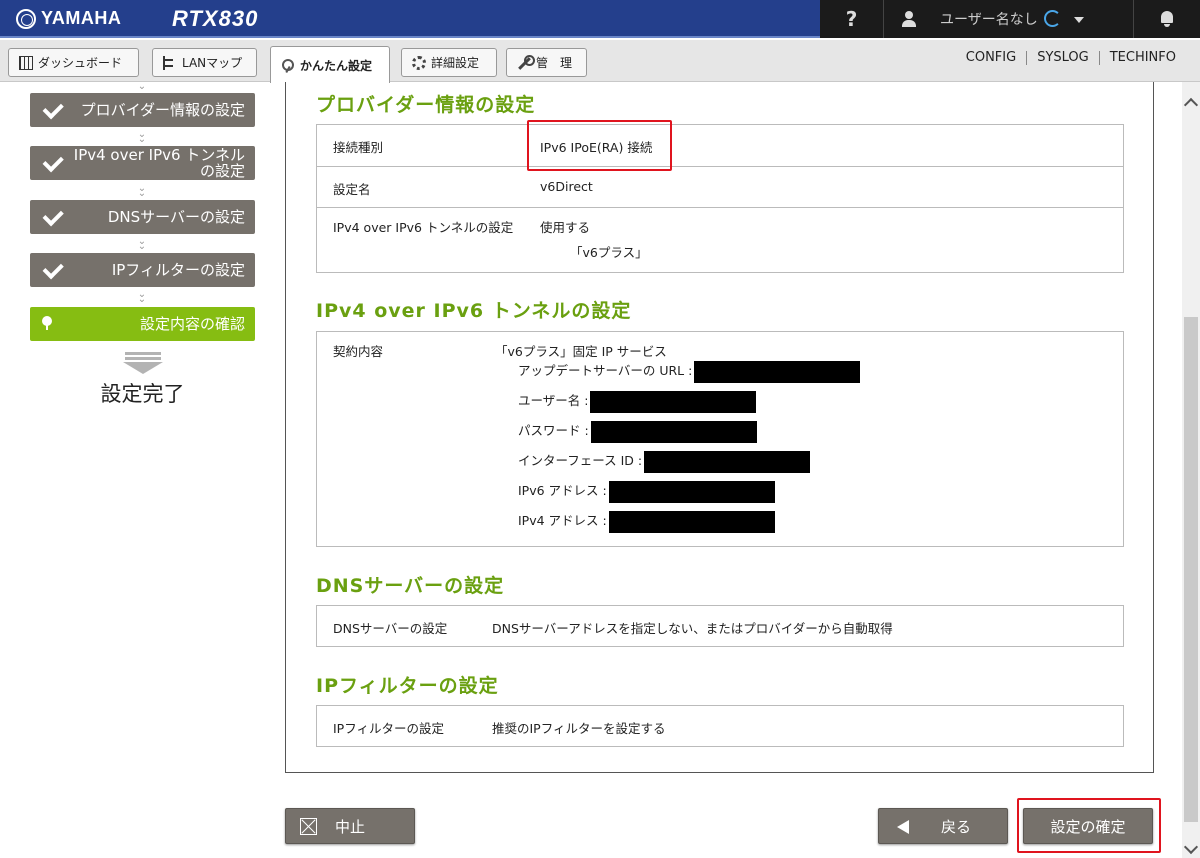  Describe the element at coordinates (474, 311) in the screenshot. I see `section-title-tunnel: IPv4 over IPv6 トンネルの設定` at that location.